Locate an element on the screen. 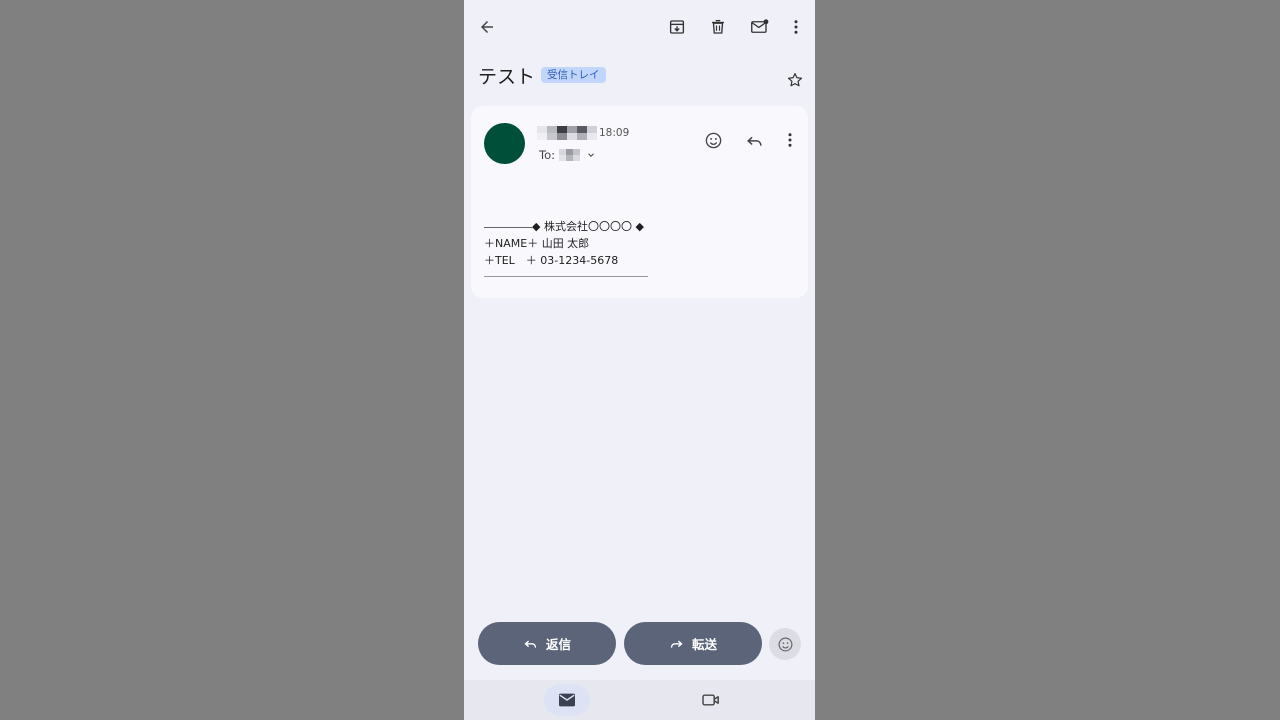  star-button is located at coordinates (795, 80).